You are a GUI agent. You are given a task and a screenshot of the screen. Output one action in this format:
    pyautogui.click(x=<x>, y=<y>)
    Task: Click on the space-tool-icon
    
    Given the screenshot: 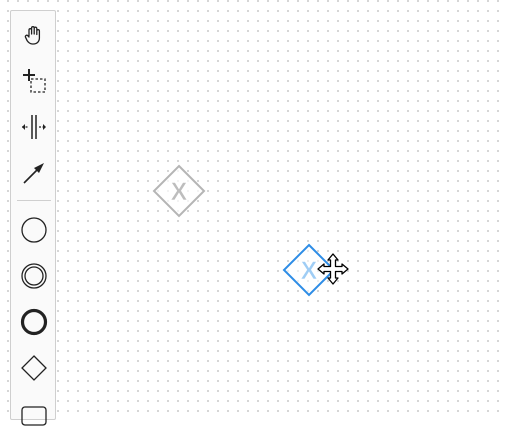 What is the action you would take?
    pyautogui.click(x=34, y=127)
    